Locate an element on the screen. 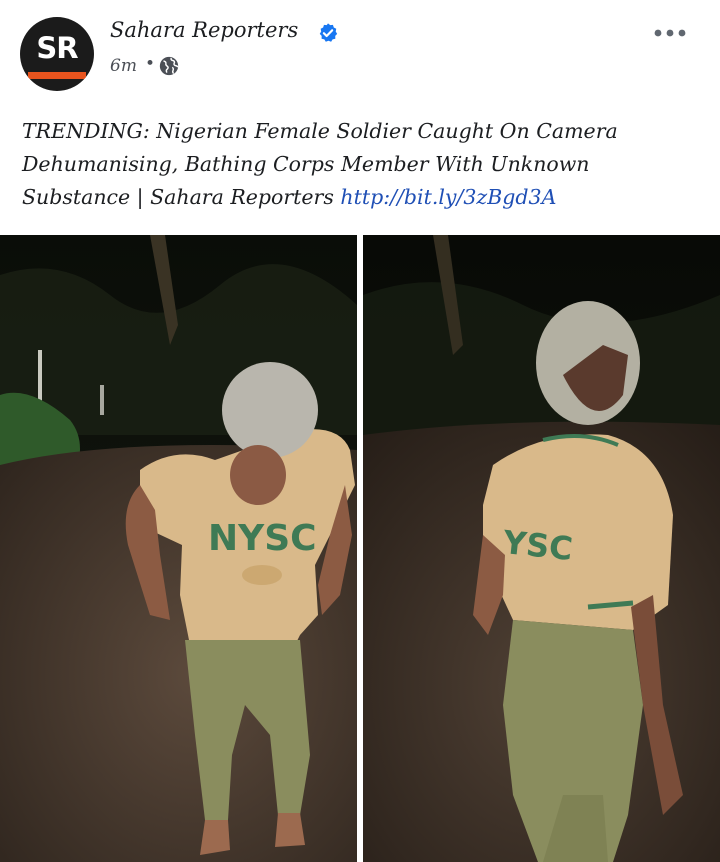 This screenshot has width=720, height=862. avatar-accent-bar is located at coordinates (57, 75).